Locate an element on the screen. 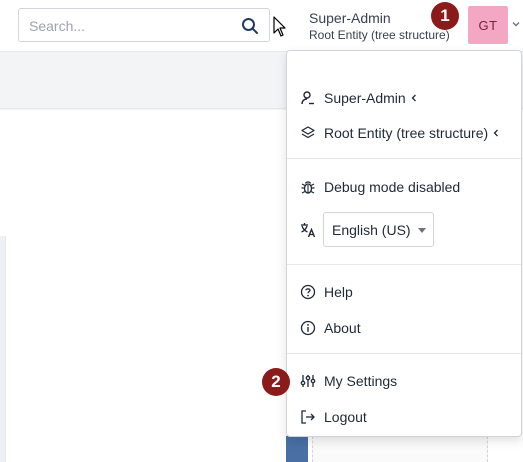 The width and height of the screenshot is (523, 462). info-circle-icon is located at coordinates (308, 328).